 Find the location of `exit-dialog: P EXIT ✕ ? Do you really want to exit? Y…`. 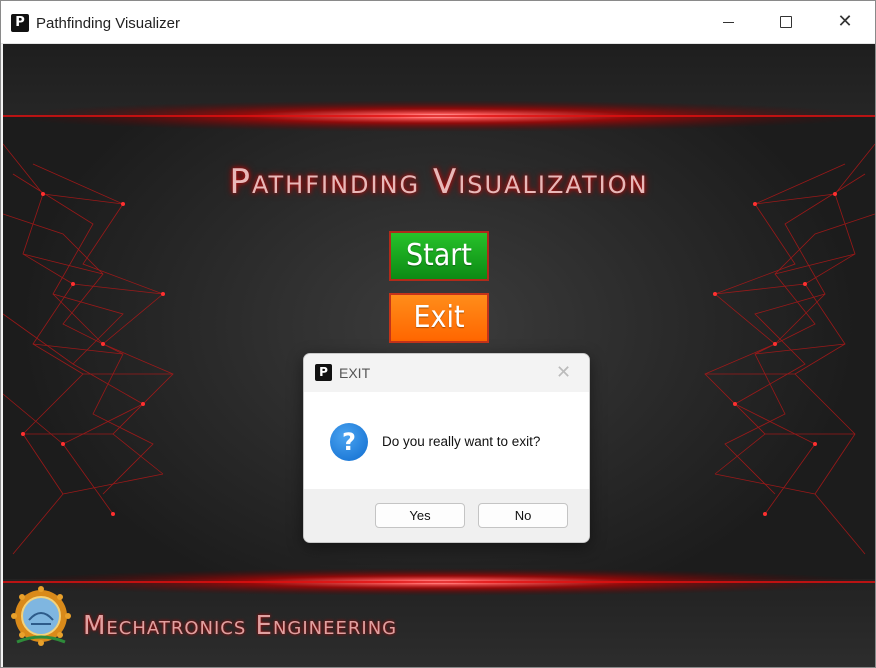

exit-dialog: P EXIT ✕ ? Do you really want to exit? Y… is located at coordinates (446, 448).